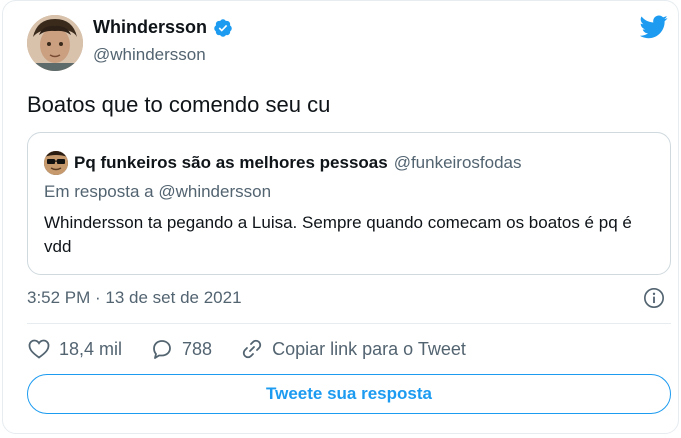 This screenshot has width=681, height=438. What do you see at coordinates (252, 349) in the screenshot?
I see `link-icon` at bounding box center [252, 349].